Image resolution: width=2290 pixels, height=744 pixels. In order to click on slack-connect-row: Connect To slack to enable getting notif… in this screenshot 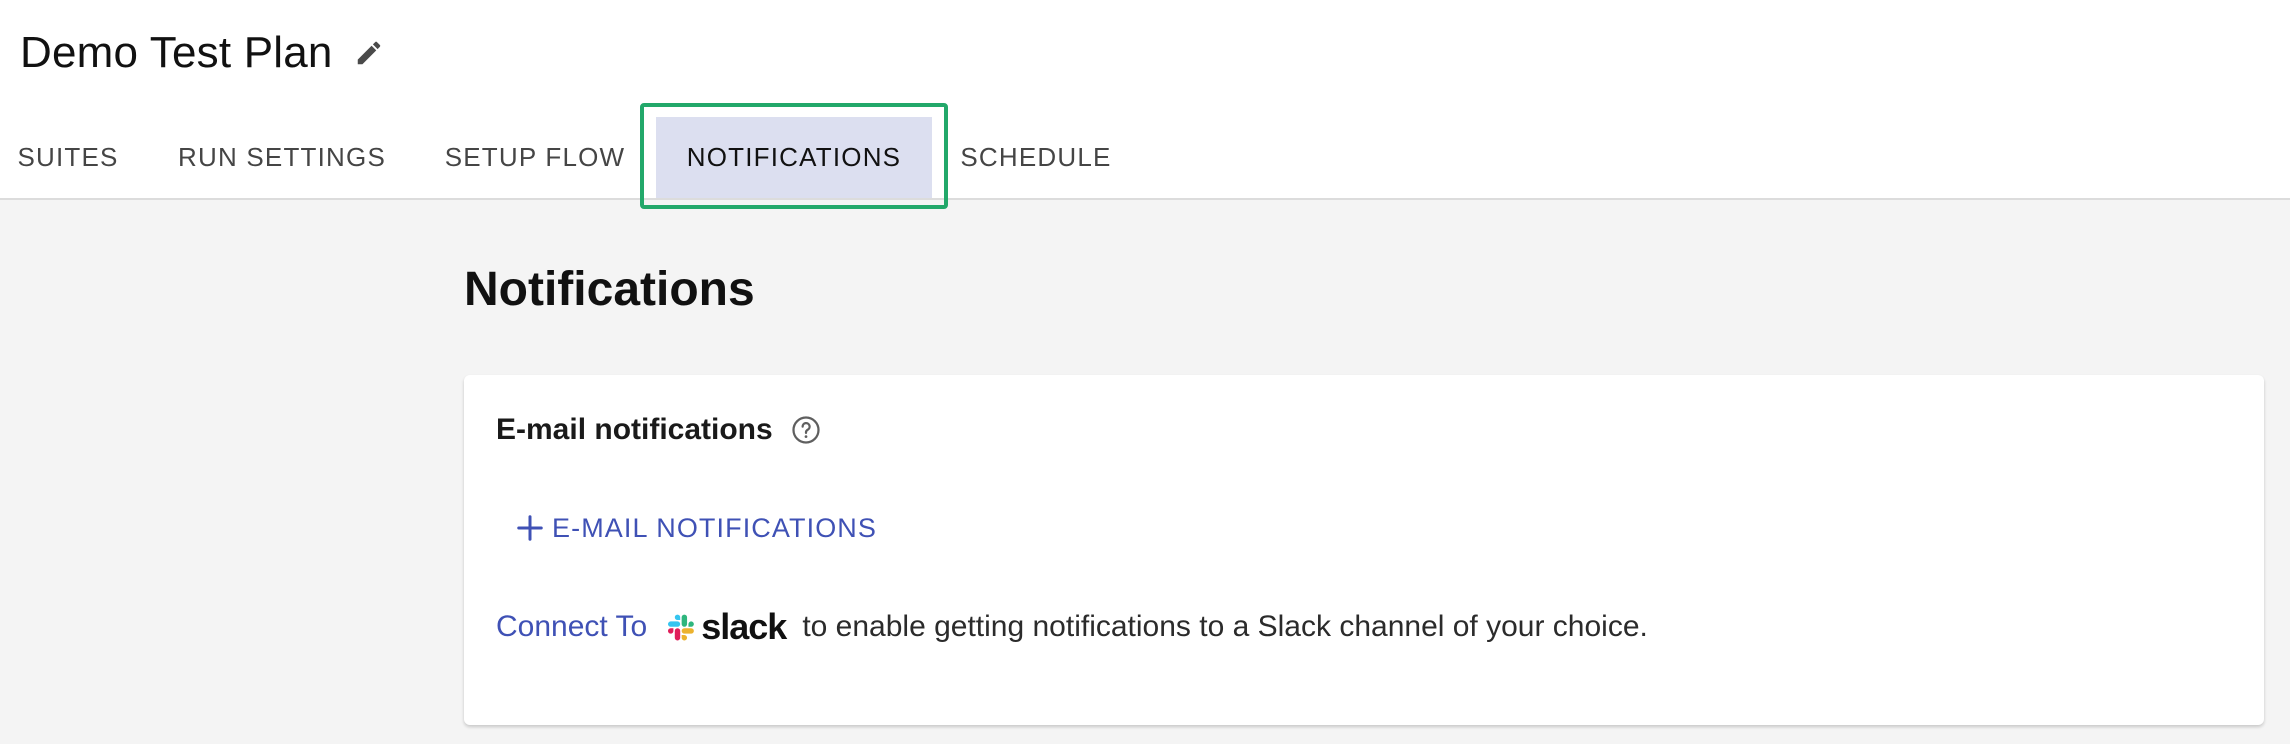, I will do `click(1072, 627)`.